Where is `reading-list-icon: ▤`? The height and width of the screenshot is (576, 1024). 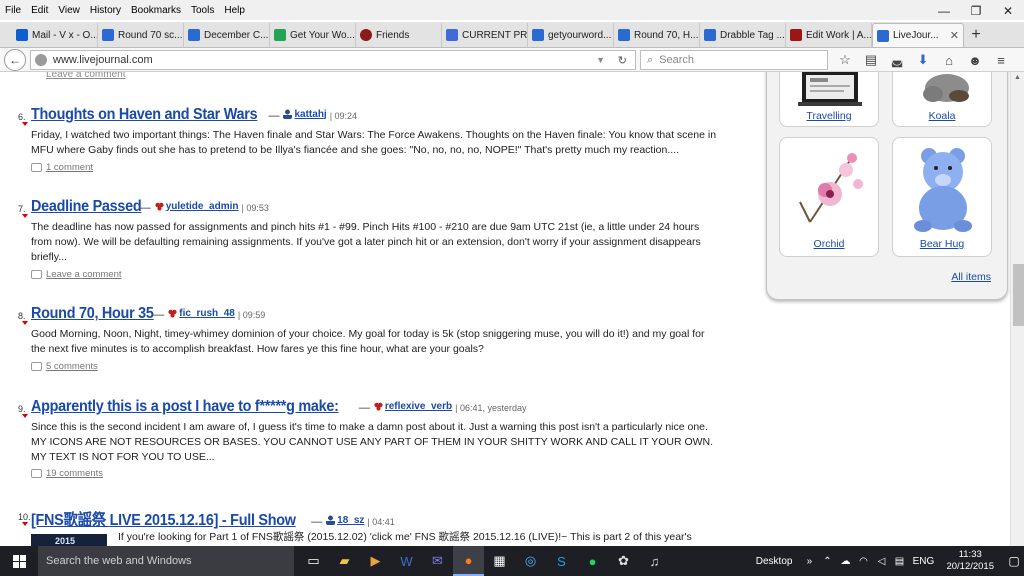 reading-list-icon: ▤ is located at coordinates (871, 60).